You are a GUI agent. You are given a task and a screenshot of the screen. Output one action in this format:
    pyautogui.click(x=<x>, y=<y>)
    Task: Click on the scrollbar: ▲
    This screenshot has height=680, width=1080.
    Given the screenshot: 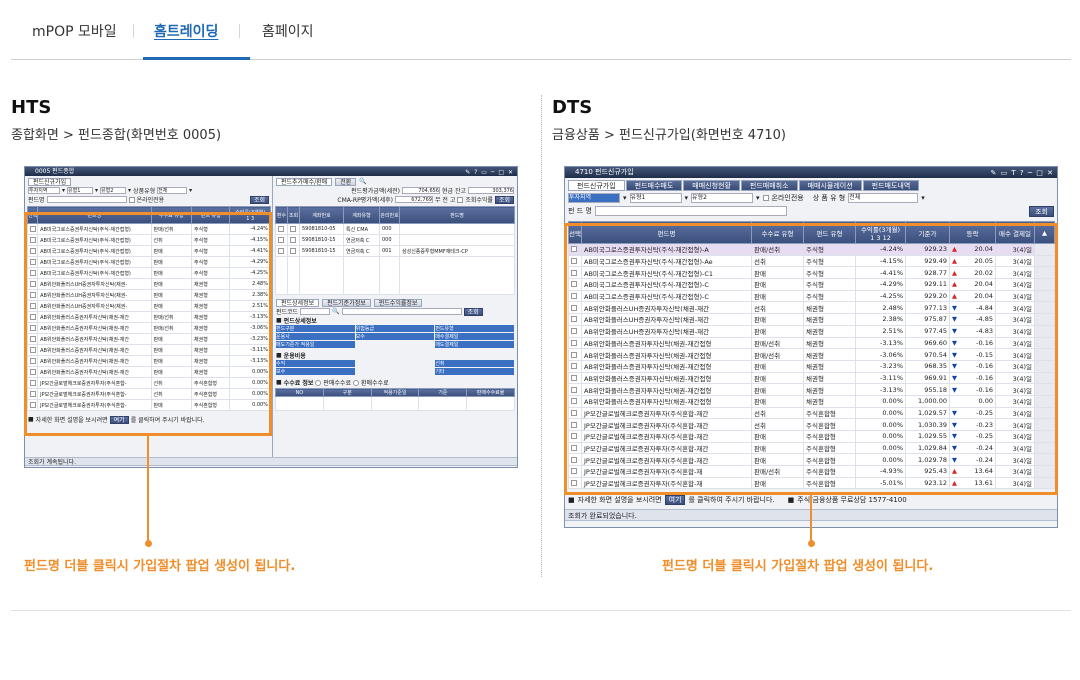 What is the action you would take?
    pyautogui.click(x=1044, y=232)
    